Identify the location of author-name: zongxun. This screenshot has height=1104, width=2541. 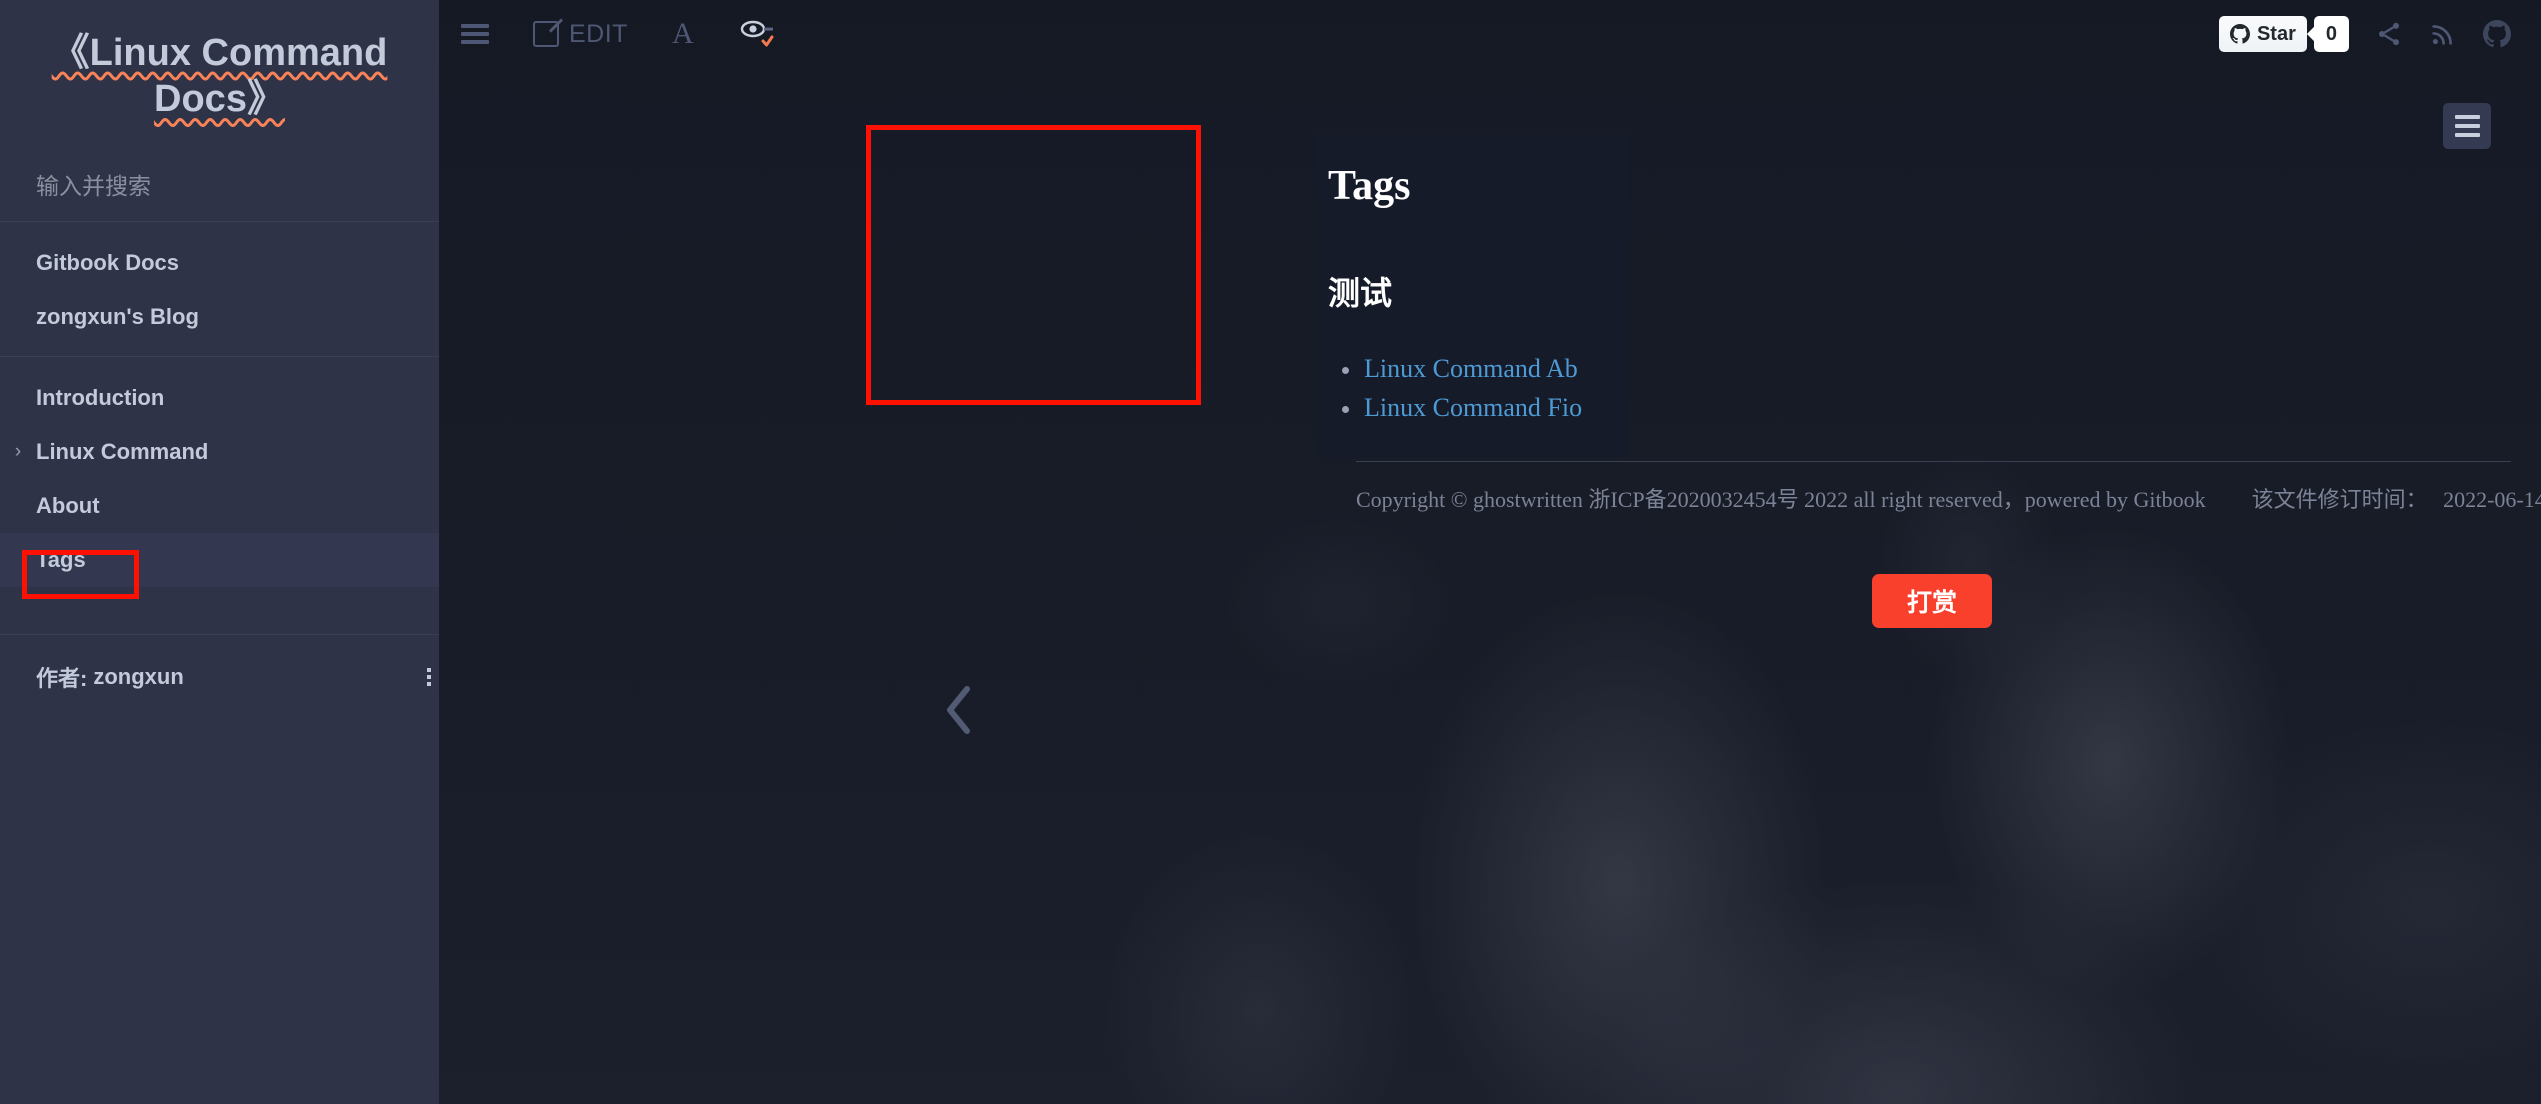
(138, 676).